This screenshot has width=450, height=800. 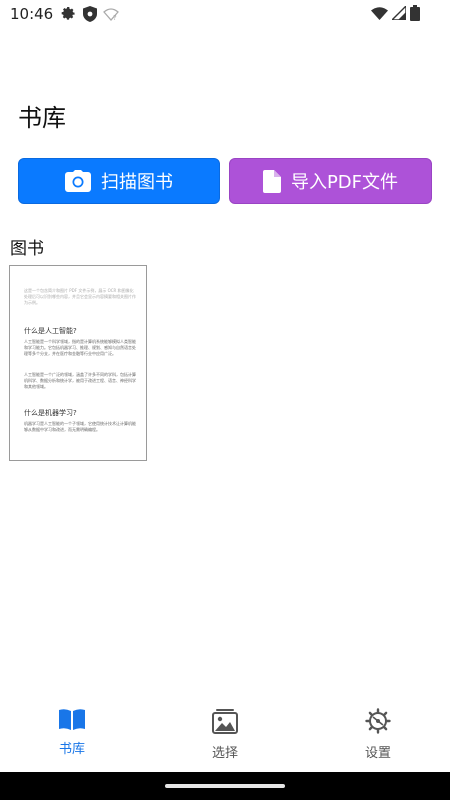 I want to click on shield-icon, so click(x=90, y=14).